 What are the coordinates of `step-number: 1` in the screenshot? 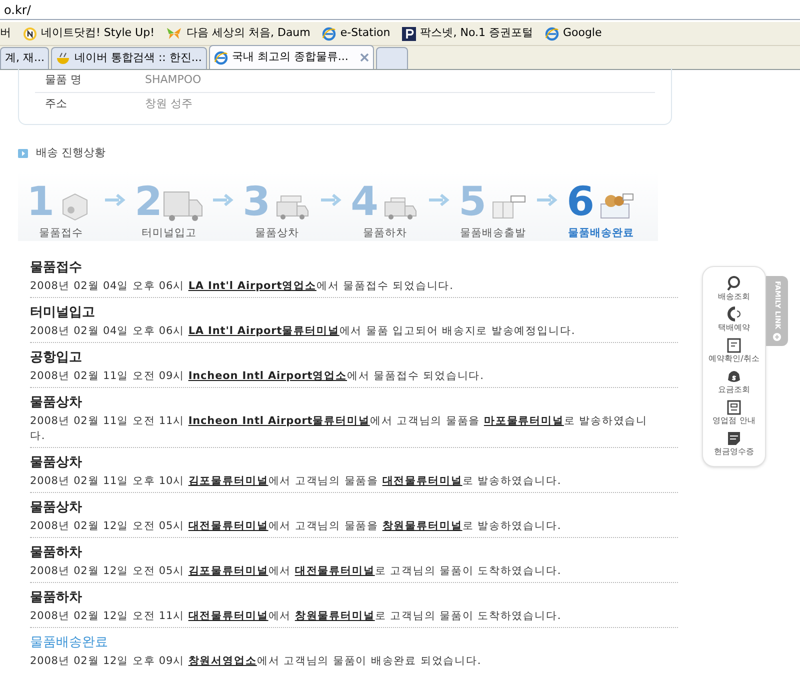 It's located at (40, 202).